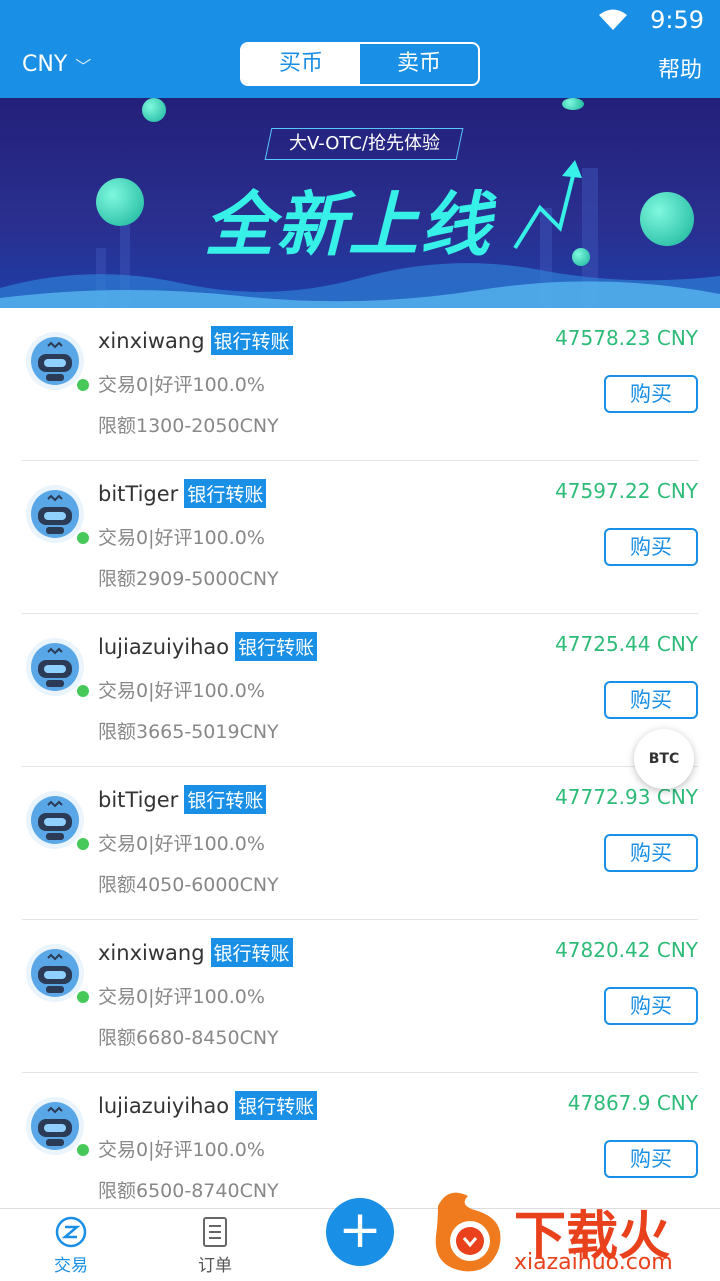  Describe the element at coordinates (626, 797) in the screenshot. I see `unit-price: 47772.93 CNY` at that location.